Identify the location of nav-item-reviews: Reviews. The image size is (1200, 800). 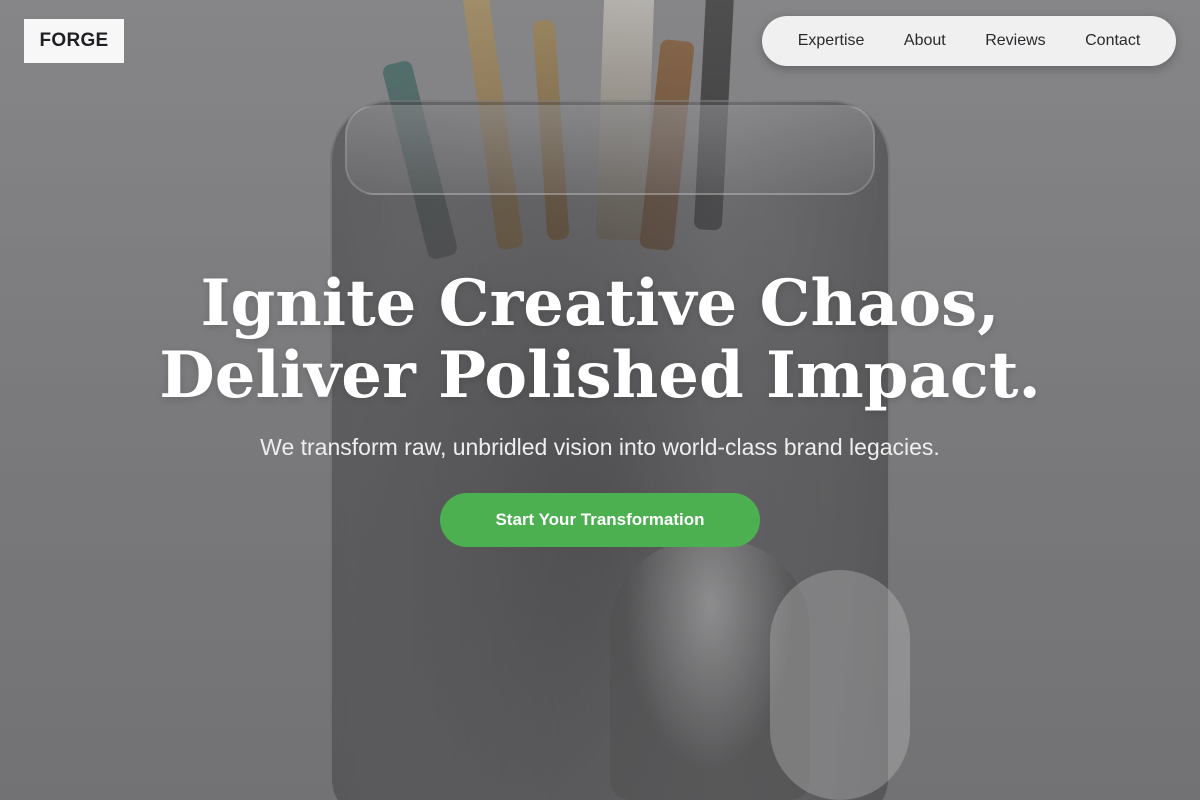
(1015, 41).